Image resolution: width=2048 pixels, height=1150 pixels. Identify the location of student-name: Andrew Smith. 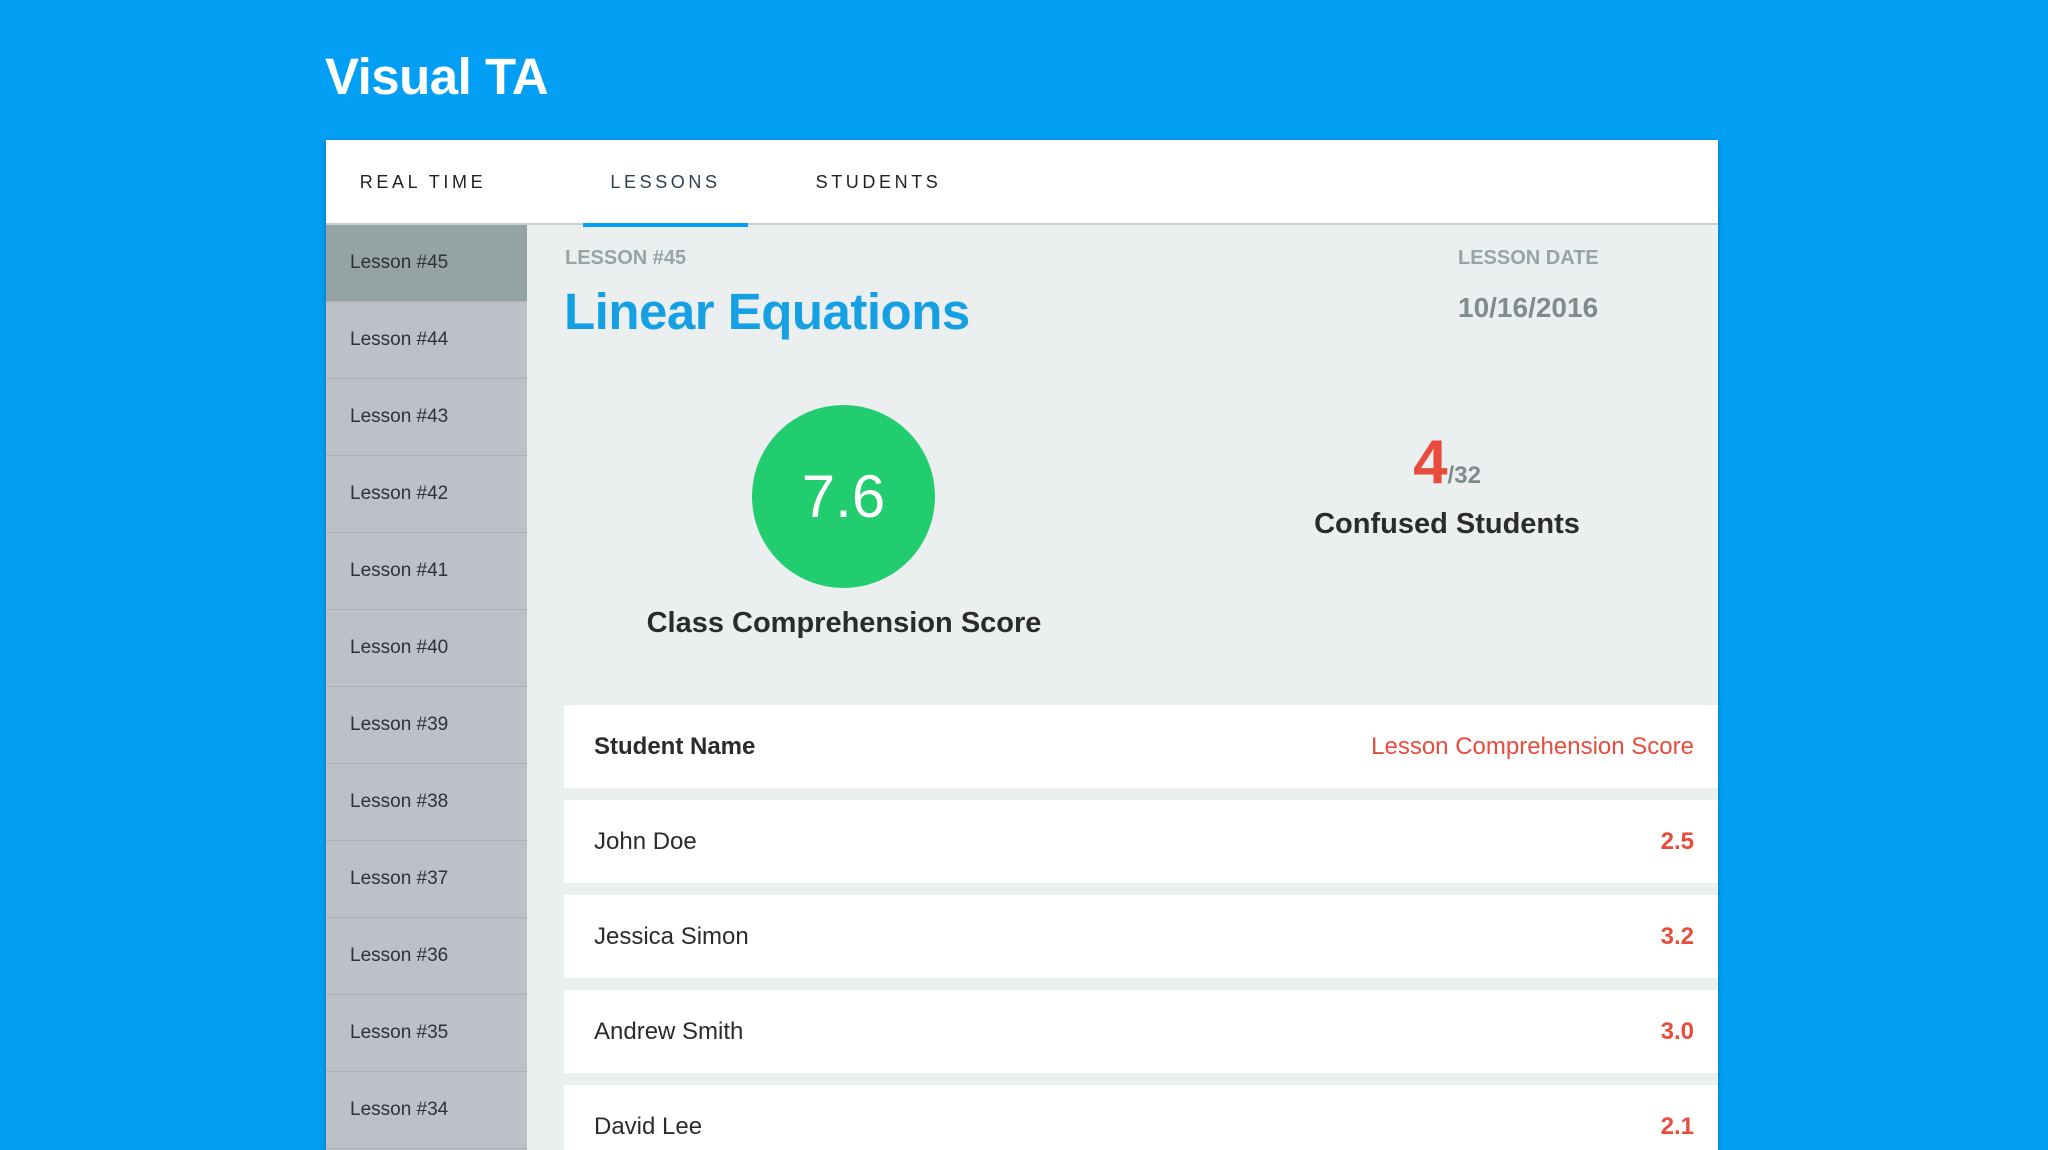
(669, 1031).